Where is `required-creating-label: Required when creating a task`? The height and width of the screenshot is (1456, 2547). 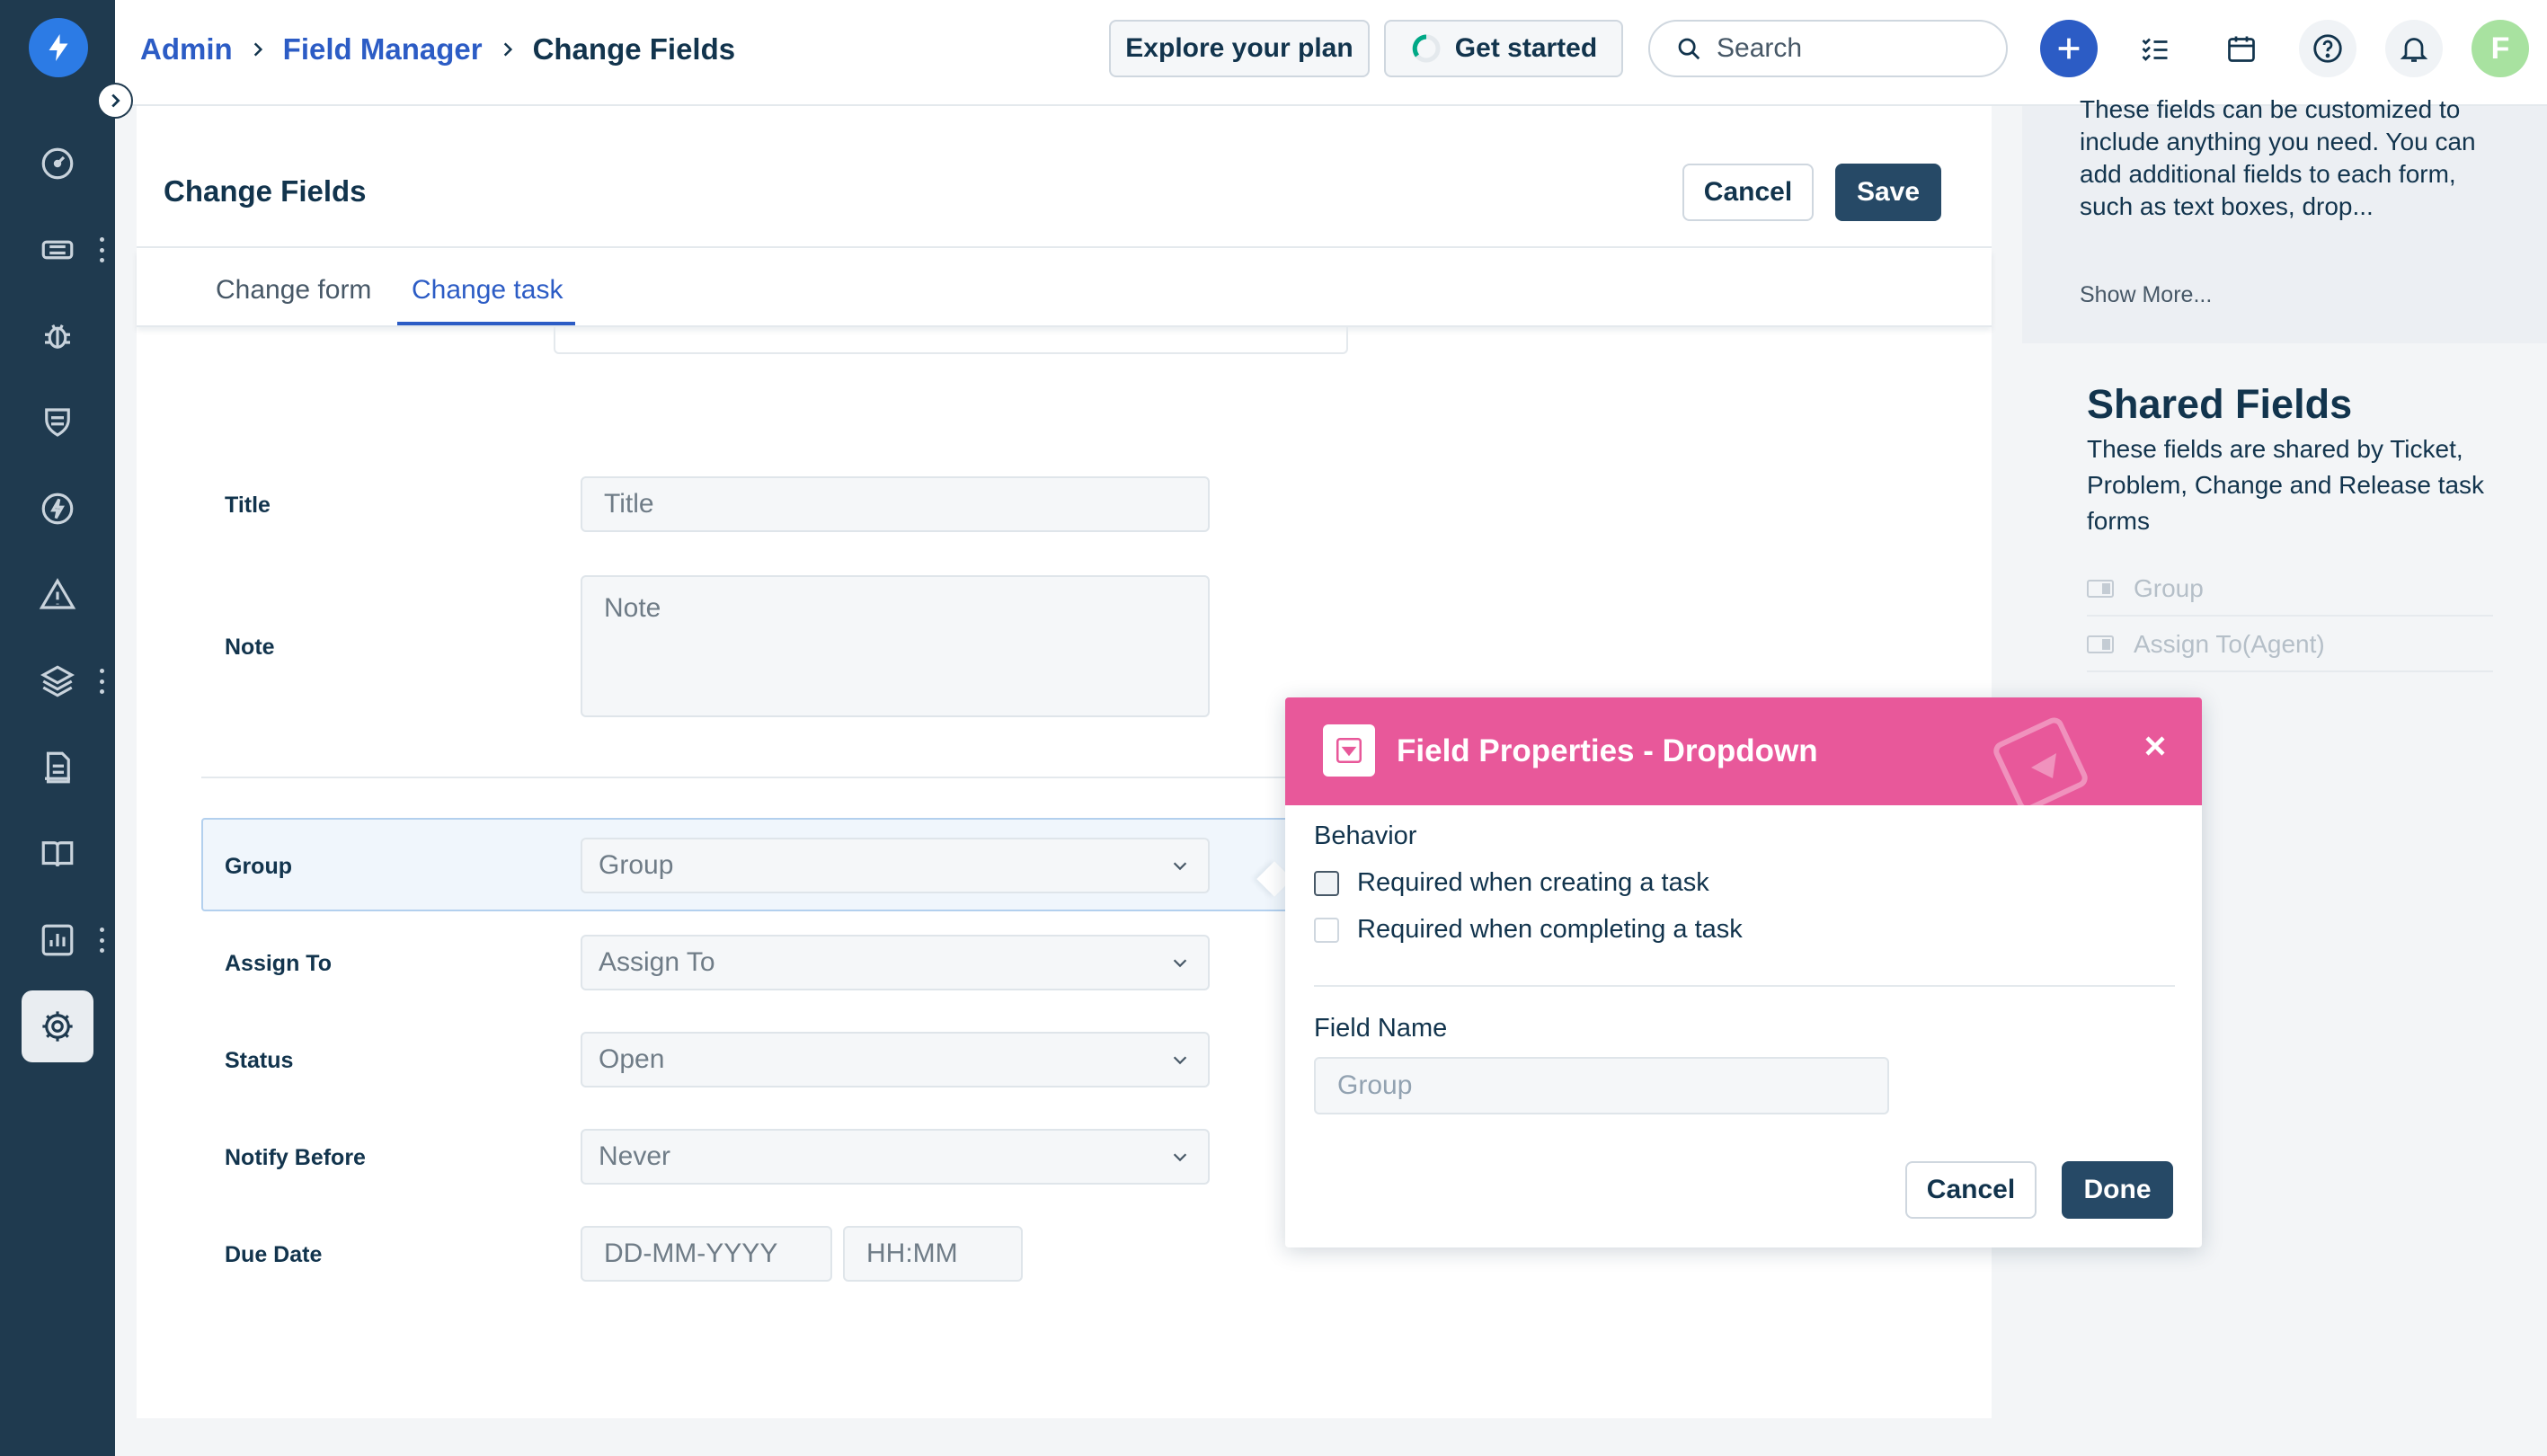 required-creating-label: Required when creating a task is located at coordinates (1533, 883).